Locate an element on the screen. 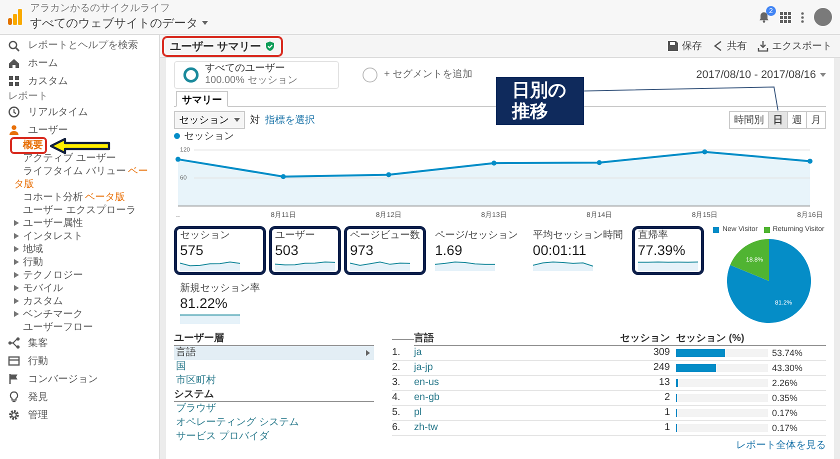 The image size is (840, 459). group-heading: システム is located at coordinates (274, 395).